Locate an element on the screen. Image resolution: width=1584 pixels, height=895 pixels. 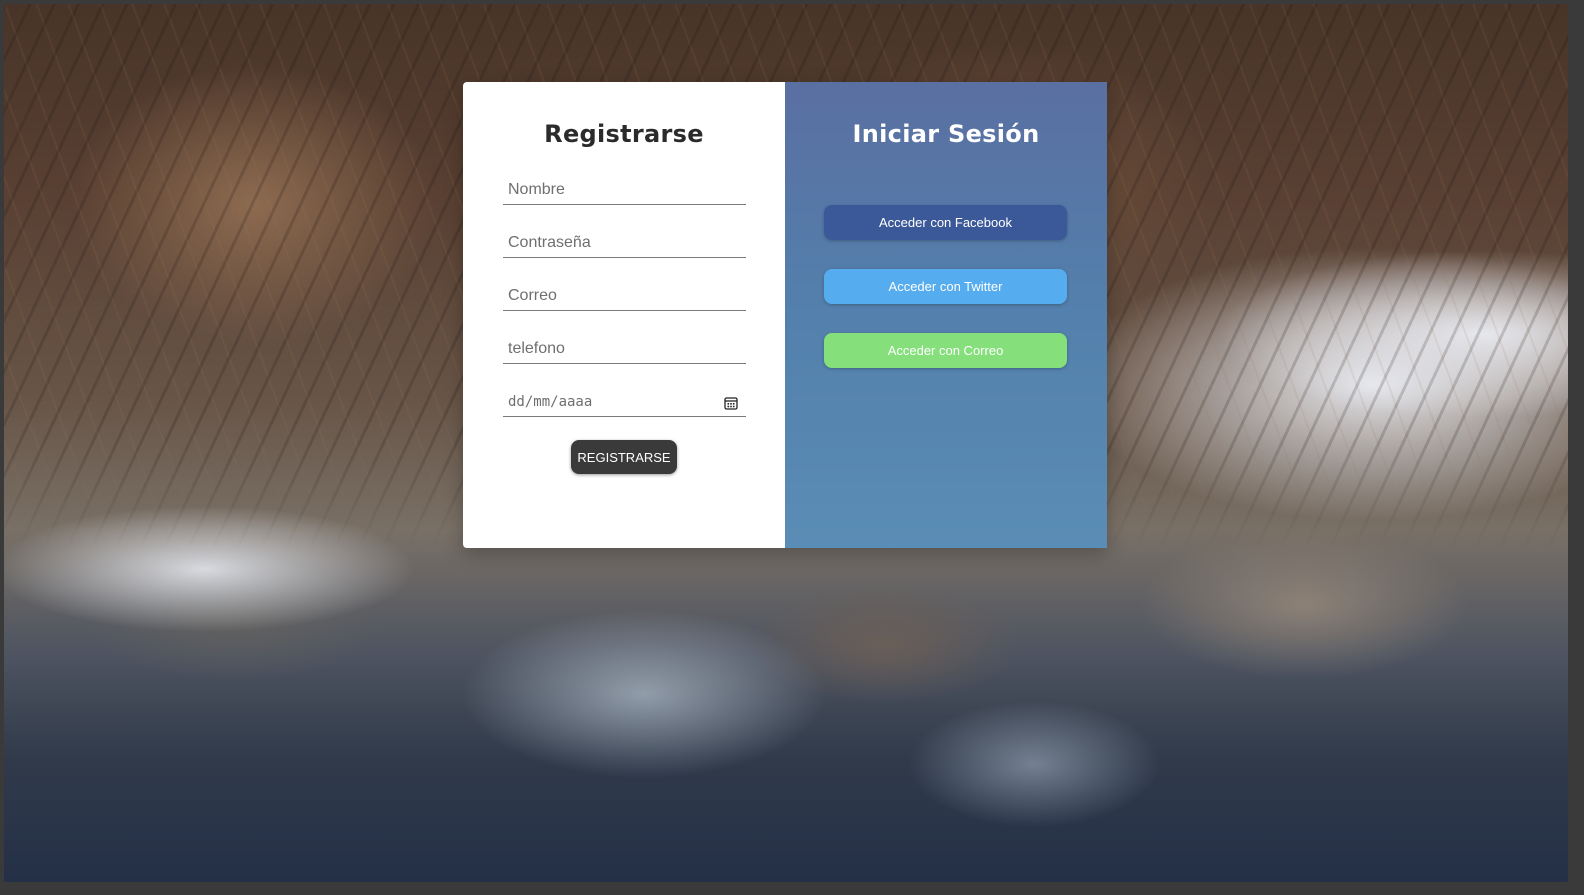
login-title: Iniciar Sesión is located at coordinates (946, 134).